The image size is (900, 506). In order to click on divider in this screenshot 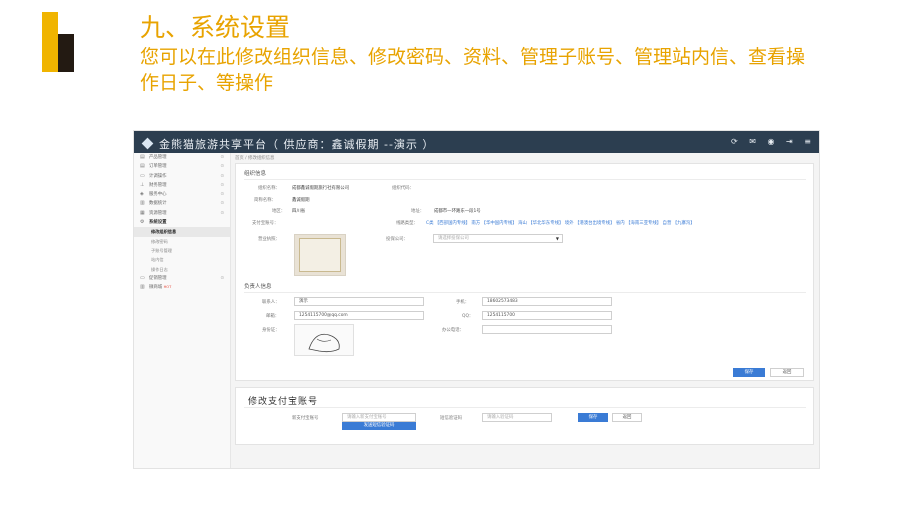, I will do `click(525, 179)`.